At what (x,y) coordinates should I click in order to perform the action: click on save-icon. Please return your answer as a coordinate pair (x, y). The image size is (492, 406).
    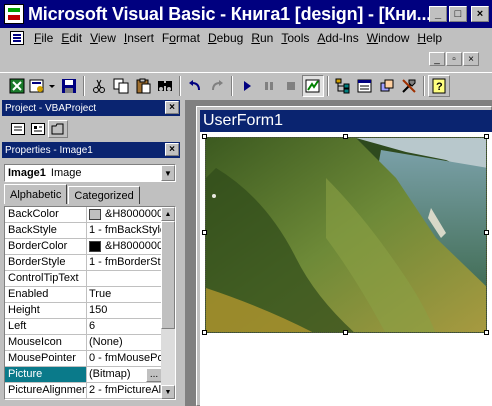
    Looking at the image, I should click on (69, 86).